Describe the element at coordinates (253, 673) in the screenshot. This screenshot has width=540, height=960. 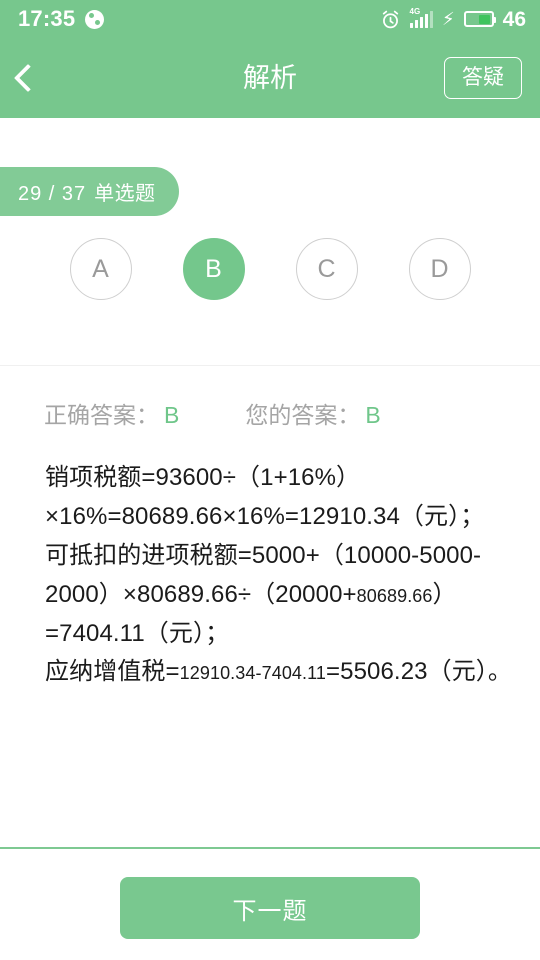
I see `explanation-segment: 12910.34-7404.11` at that location.